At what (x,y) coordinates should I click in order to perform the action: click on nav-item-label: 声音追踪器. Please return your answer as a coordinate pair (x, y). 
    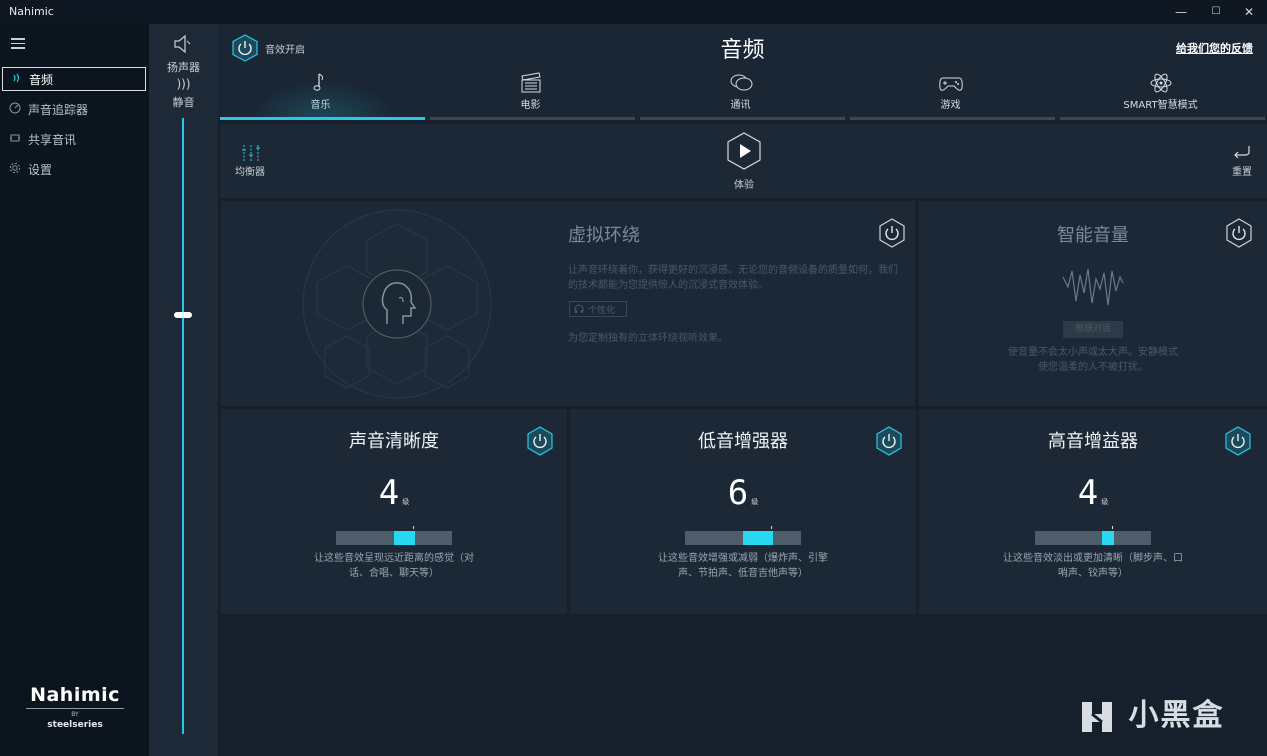
    Looking at the image, I should click on (58, 109).